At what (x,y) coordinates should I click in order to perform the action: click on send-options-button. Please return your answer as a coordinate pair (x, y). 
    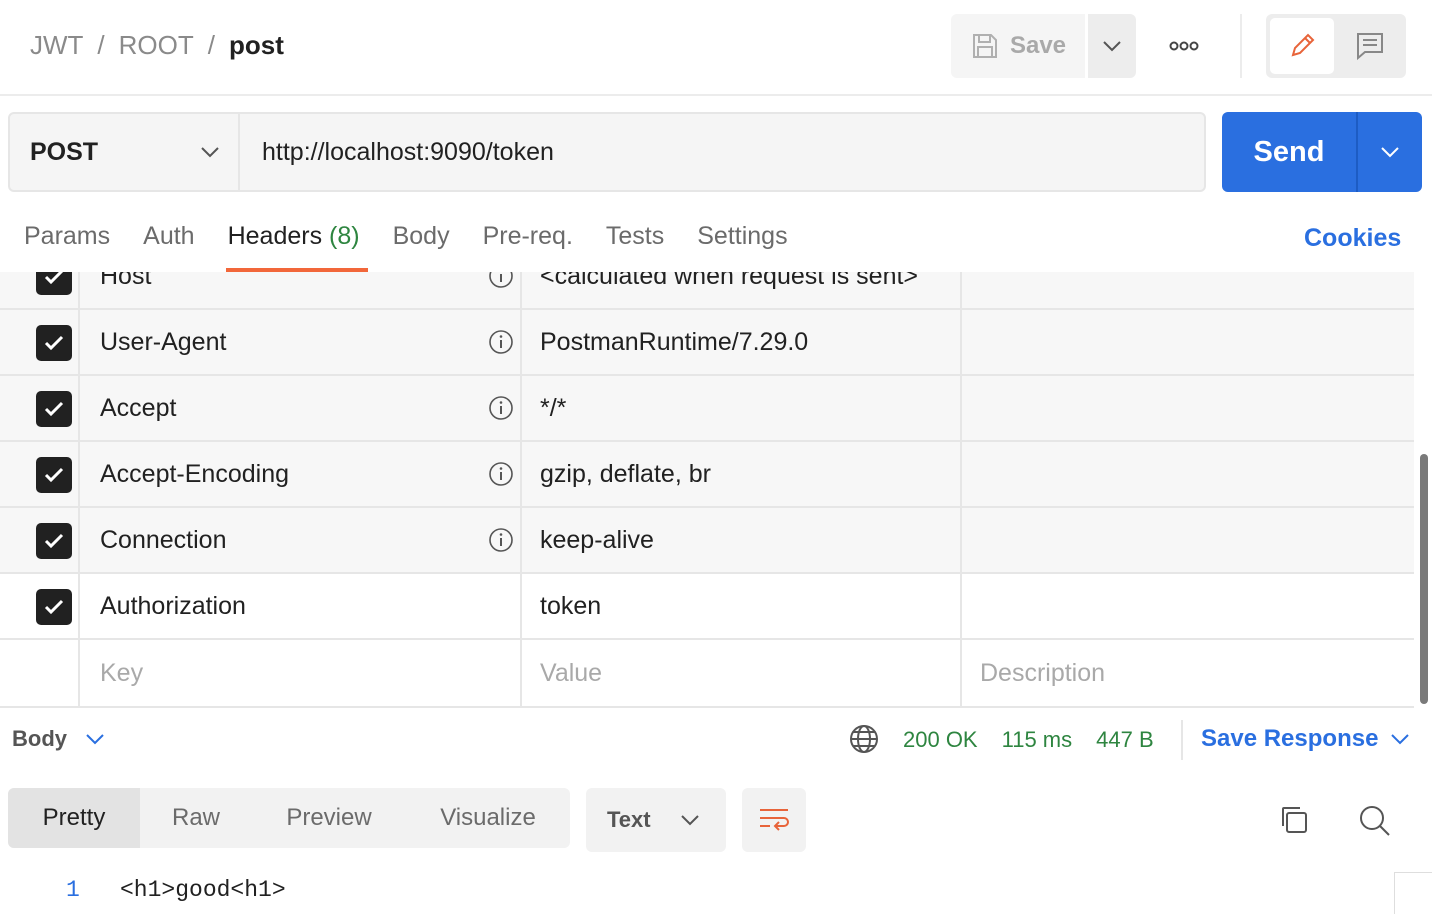
    Looking at the image, I should click on (1389, 152).